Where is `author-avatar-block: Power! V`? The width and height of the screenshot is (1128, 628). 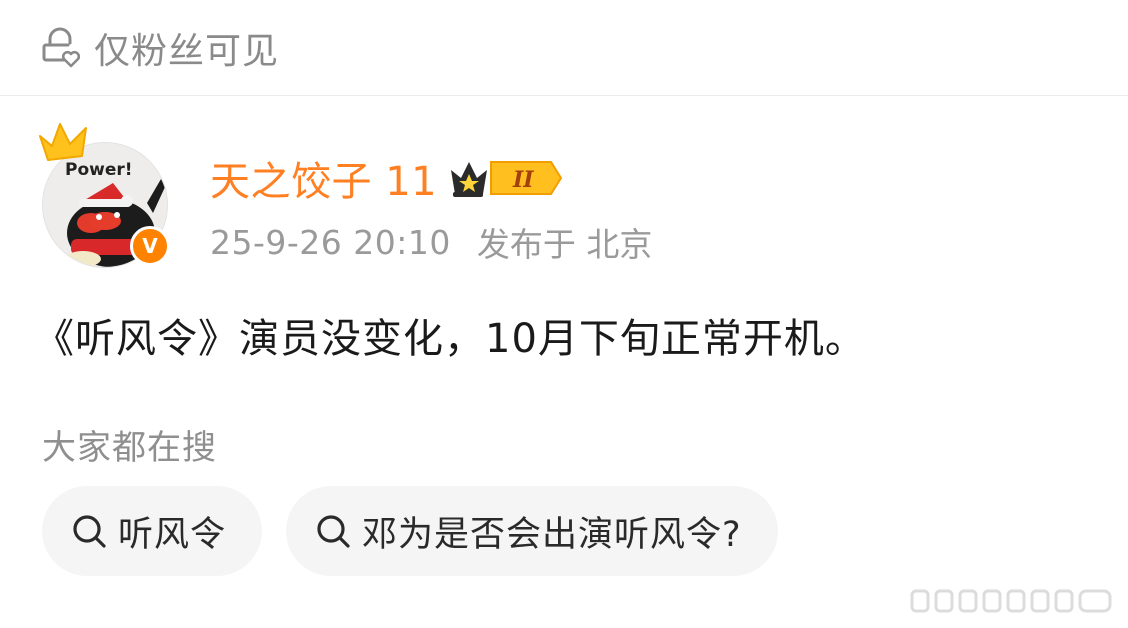 author-avatar-block: Power! V is located at coordinates (106, 196).